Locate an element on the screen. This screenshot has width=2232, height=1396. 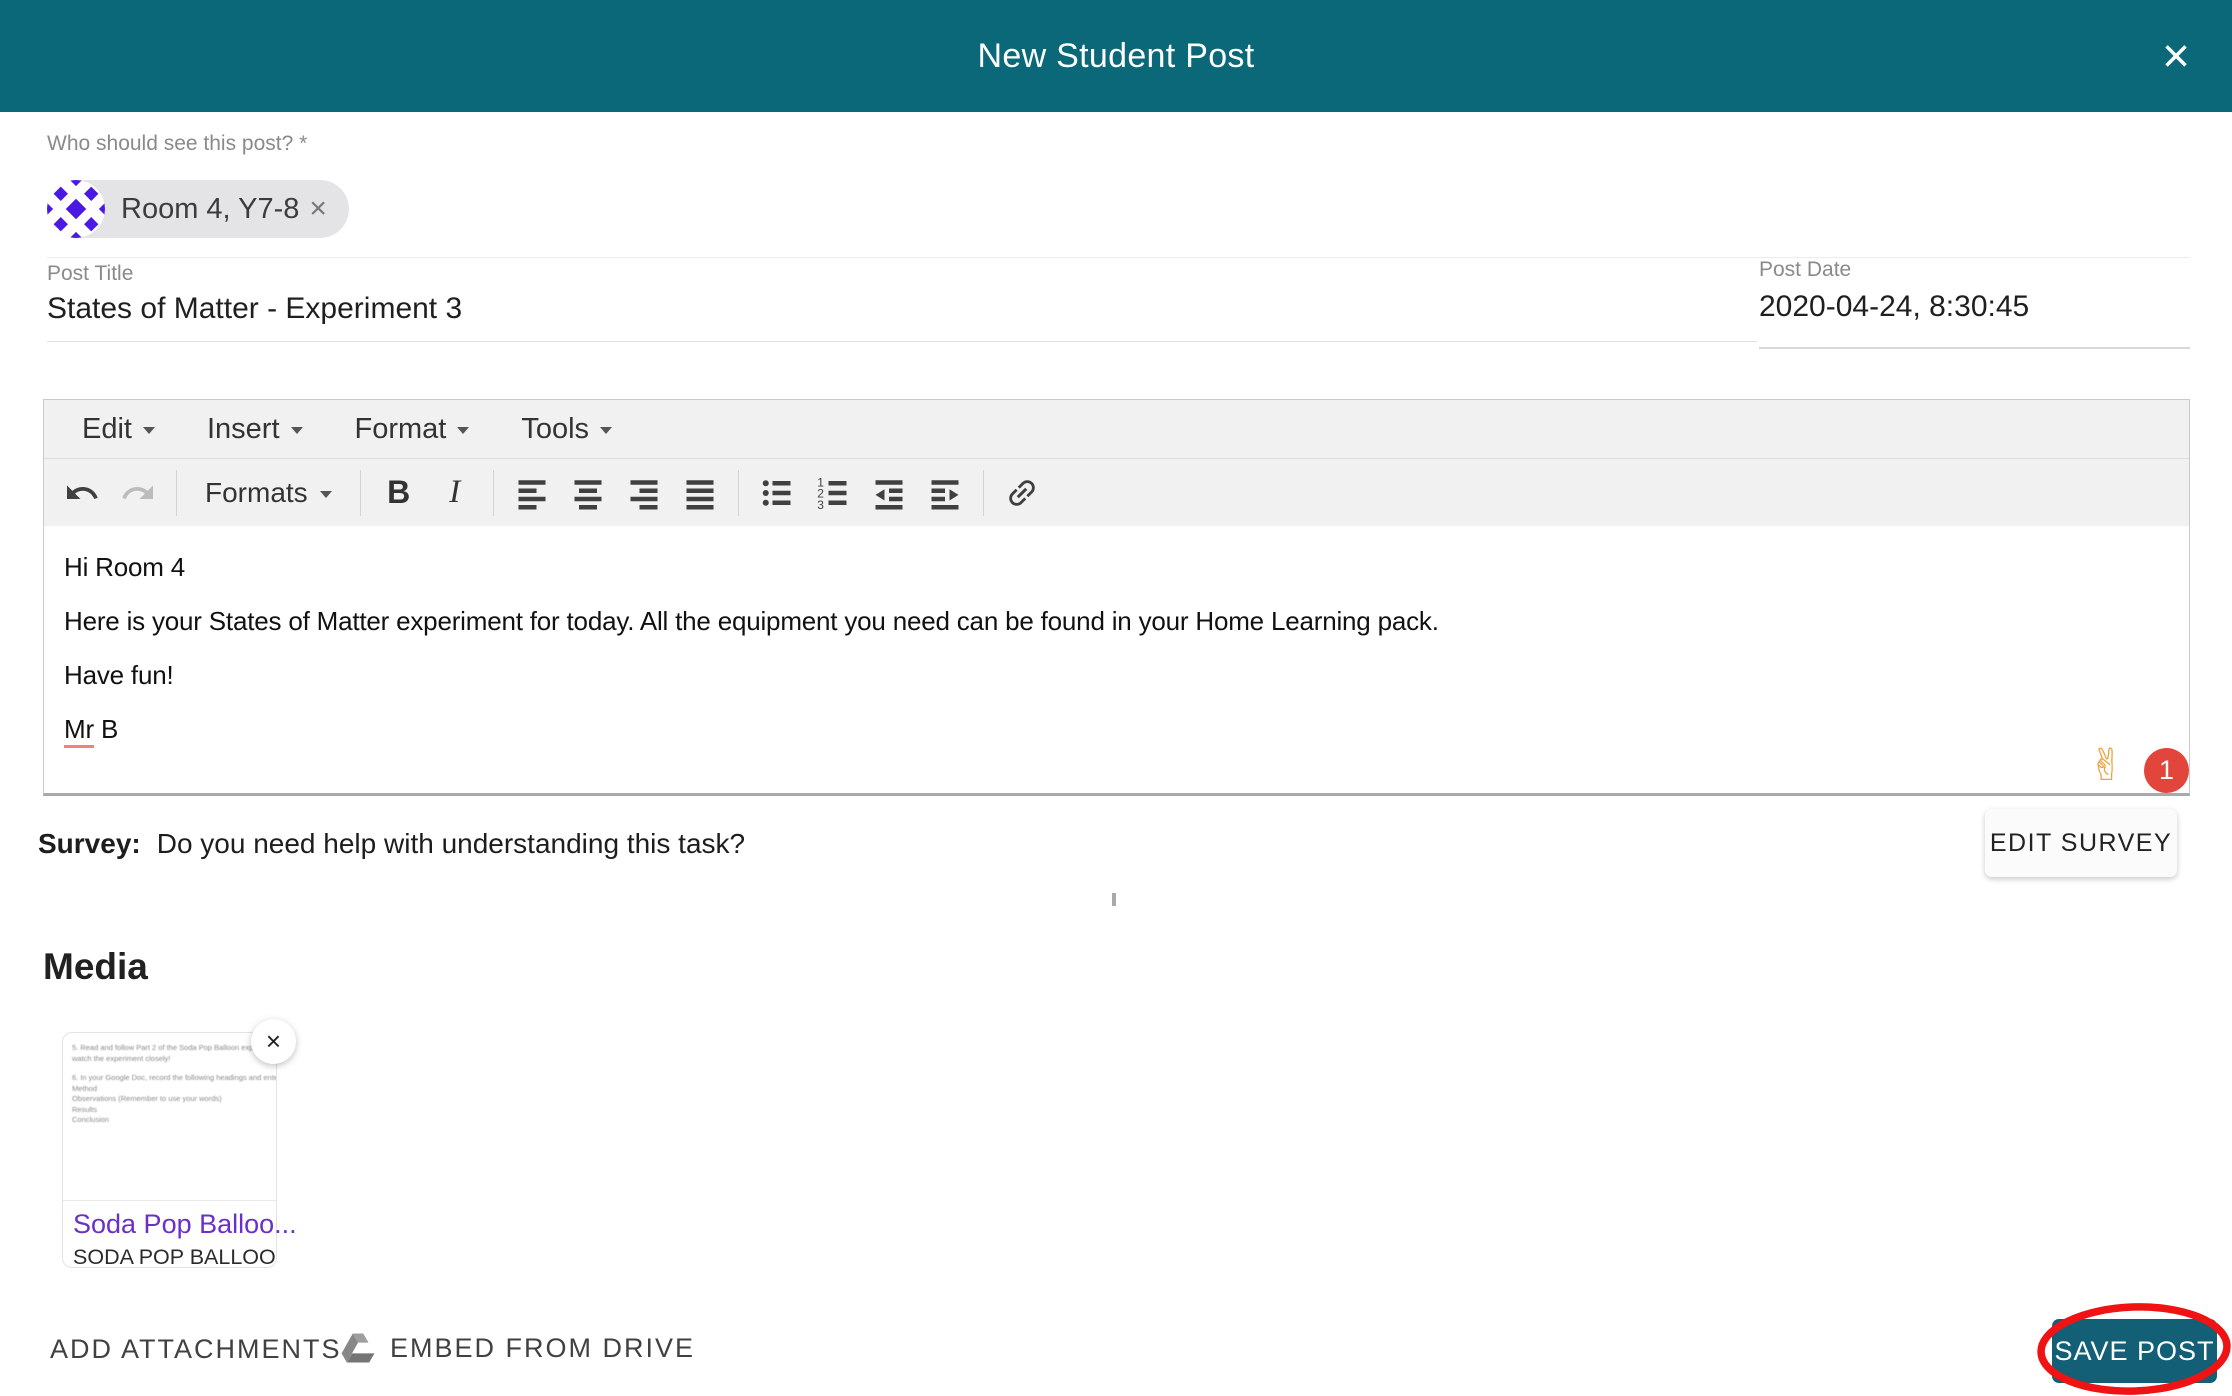
undo-icon is located at coordinates (82, 493).